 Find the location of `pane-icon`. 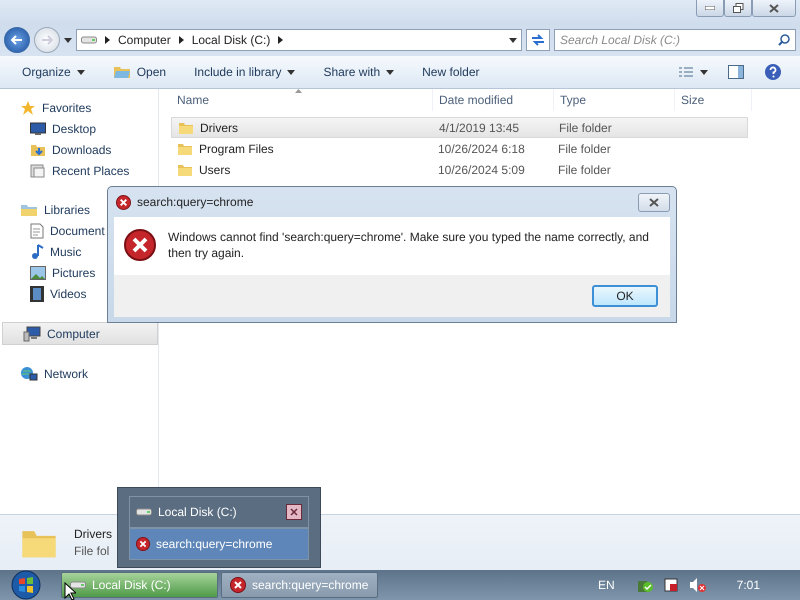

pane-icon is located at coordinates (736, 72).